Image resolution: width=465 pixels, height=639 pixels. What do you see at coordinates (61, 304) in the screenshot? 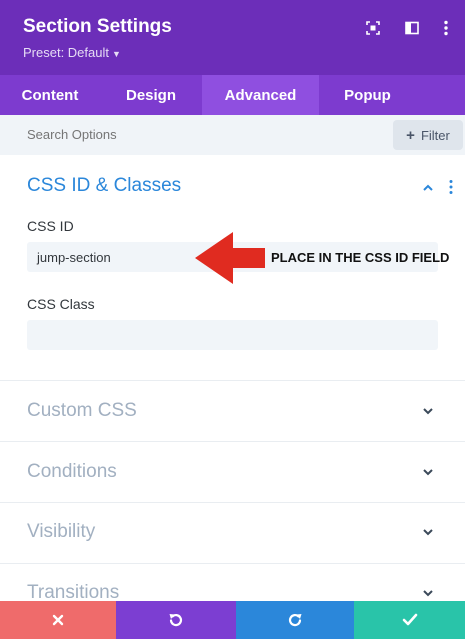
I see `css-class-label: CSS Class` at bounding box center [61, 304].